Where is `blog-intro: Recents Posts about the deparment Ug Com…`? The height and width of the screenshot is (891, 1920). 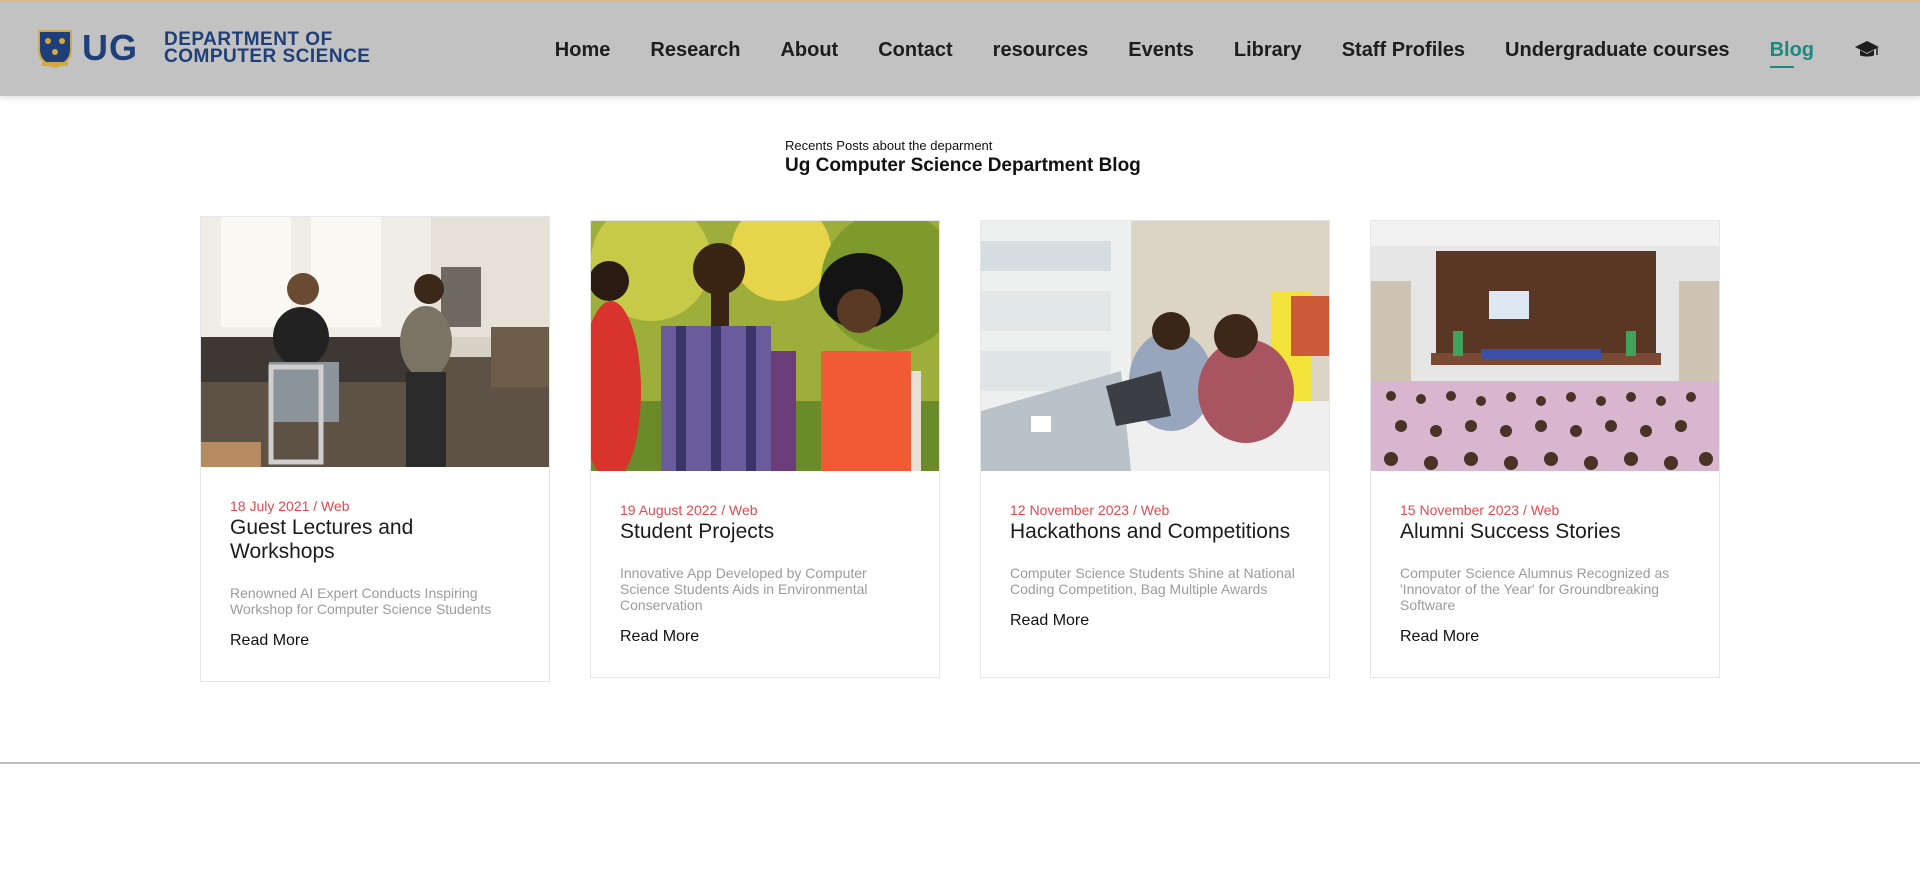 blog-intro: Recents Posts about the deparment Ug Com… is located at coordinates (963, 157).